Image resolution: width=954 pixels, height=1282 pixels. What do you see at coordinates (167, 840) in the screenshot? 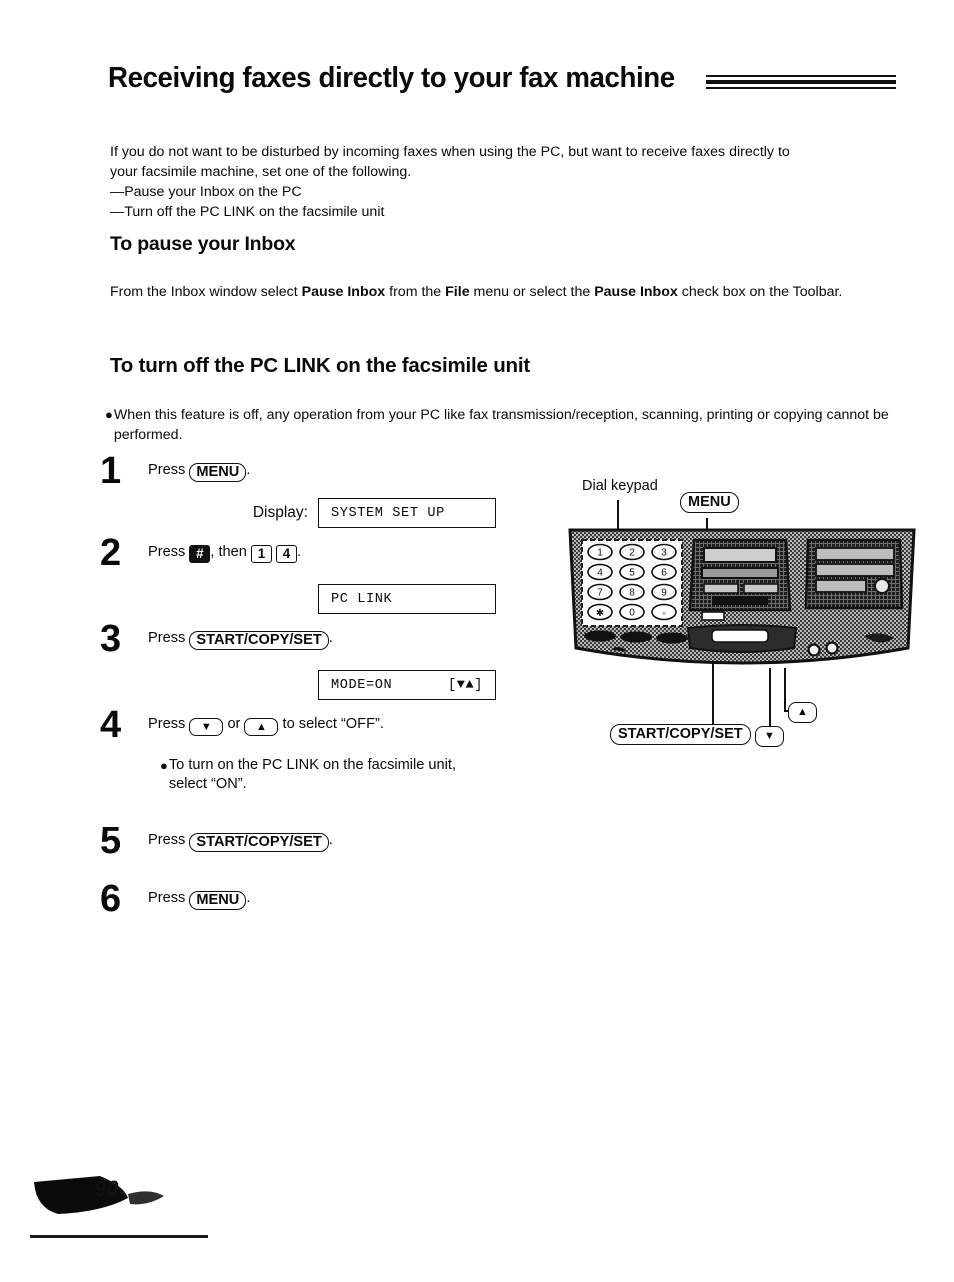
I see `step-5-press-label: Press` at bounding box center [167, 840].